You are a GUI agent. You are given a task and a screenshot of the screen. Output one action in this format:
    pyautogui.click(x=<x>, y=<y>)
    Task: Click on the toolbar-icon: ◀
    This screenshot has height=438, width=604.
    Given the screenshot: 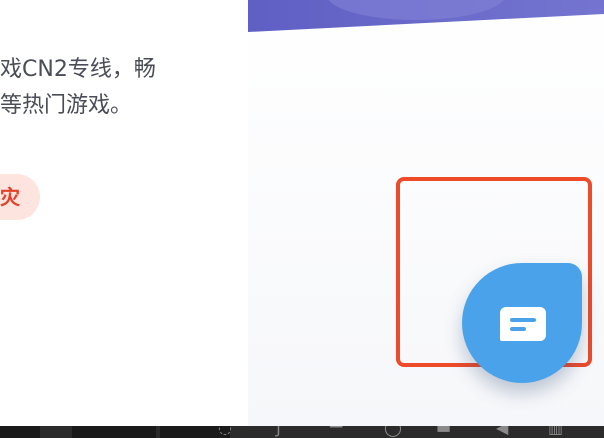 What is the action you would take?
    pyautogui.click(x=502, y=431)
    